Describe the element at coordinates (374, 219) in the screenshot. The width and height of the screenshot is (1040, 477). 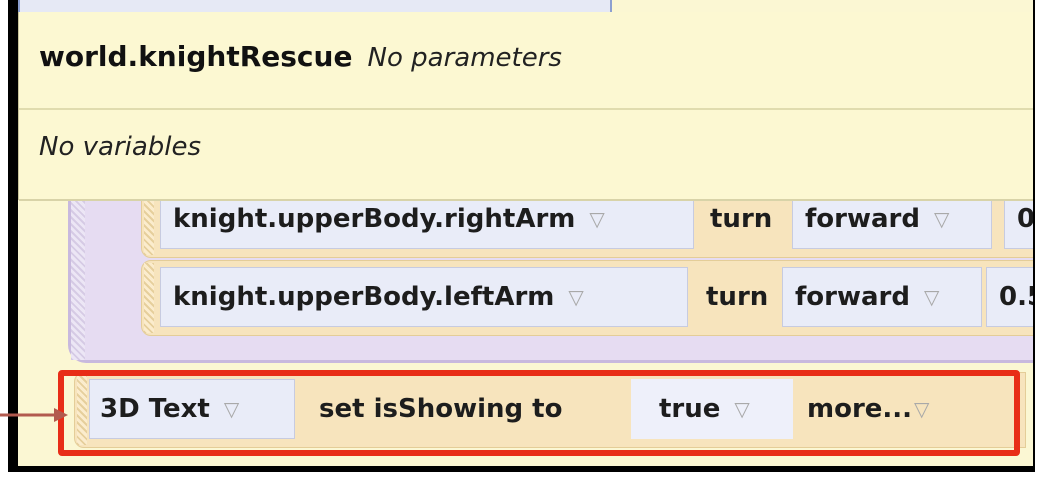
I see `object-label: knight.upperBody.rightArm` at that location.